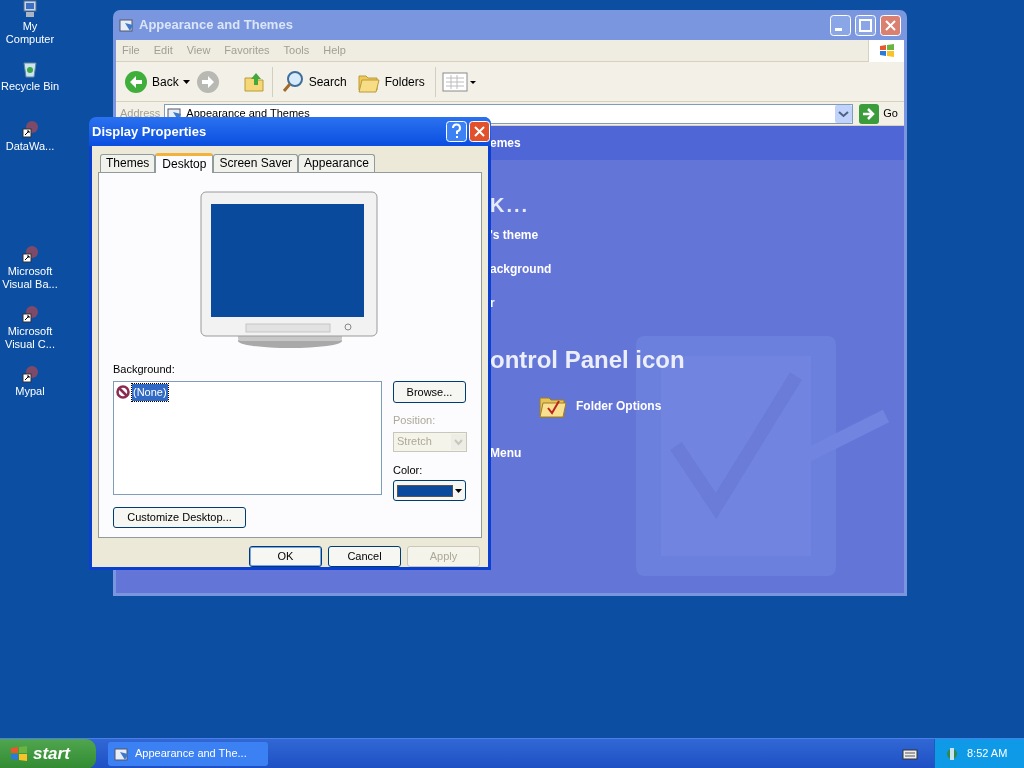 The image size is (1024, 768). I want to click on desktop-icon-label: Mypal, so click(30, 391).